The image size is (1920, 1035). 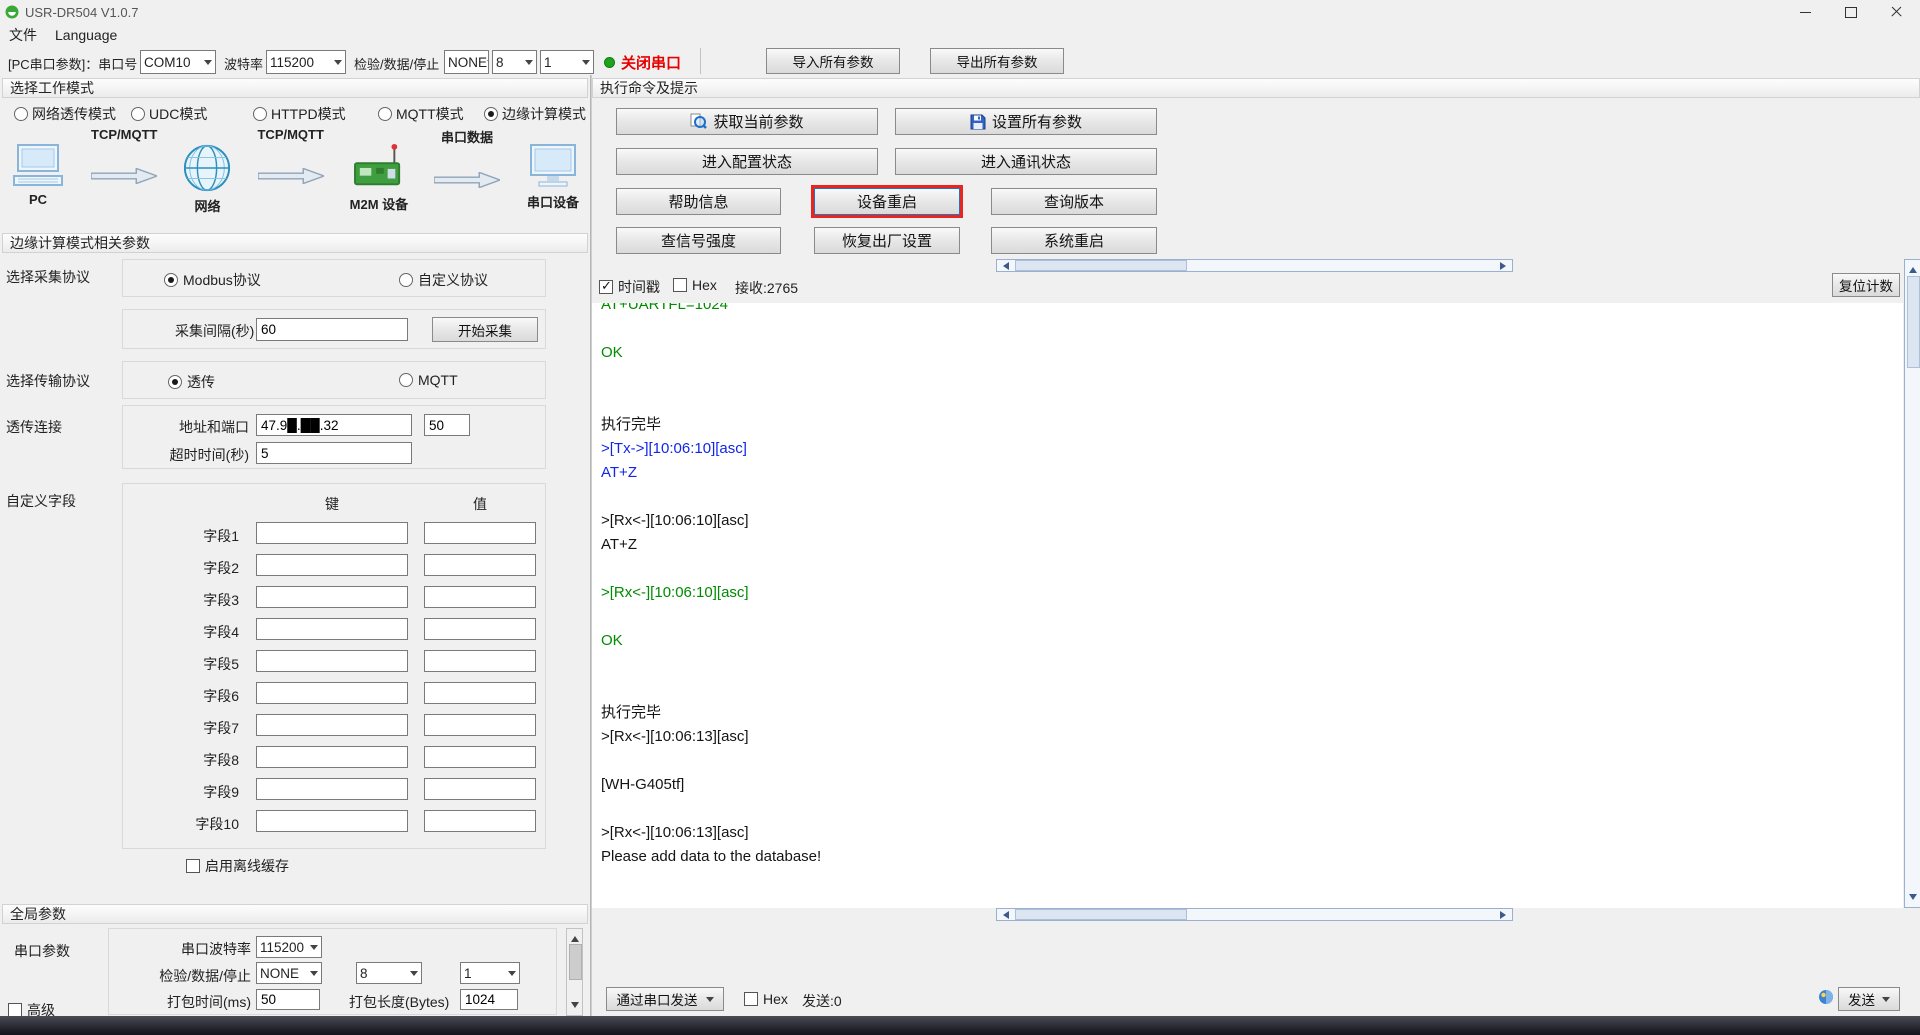 What do you see at coordinates (997, 61) in the screenshot?
I see `export-params-button: 导出所有参数` at bounding box center [997, 61].